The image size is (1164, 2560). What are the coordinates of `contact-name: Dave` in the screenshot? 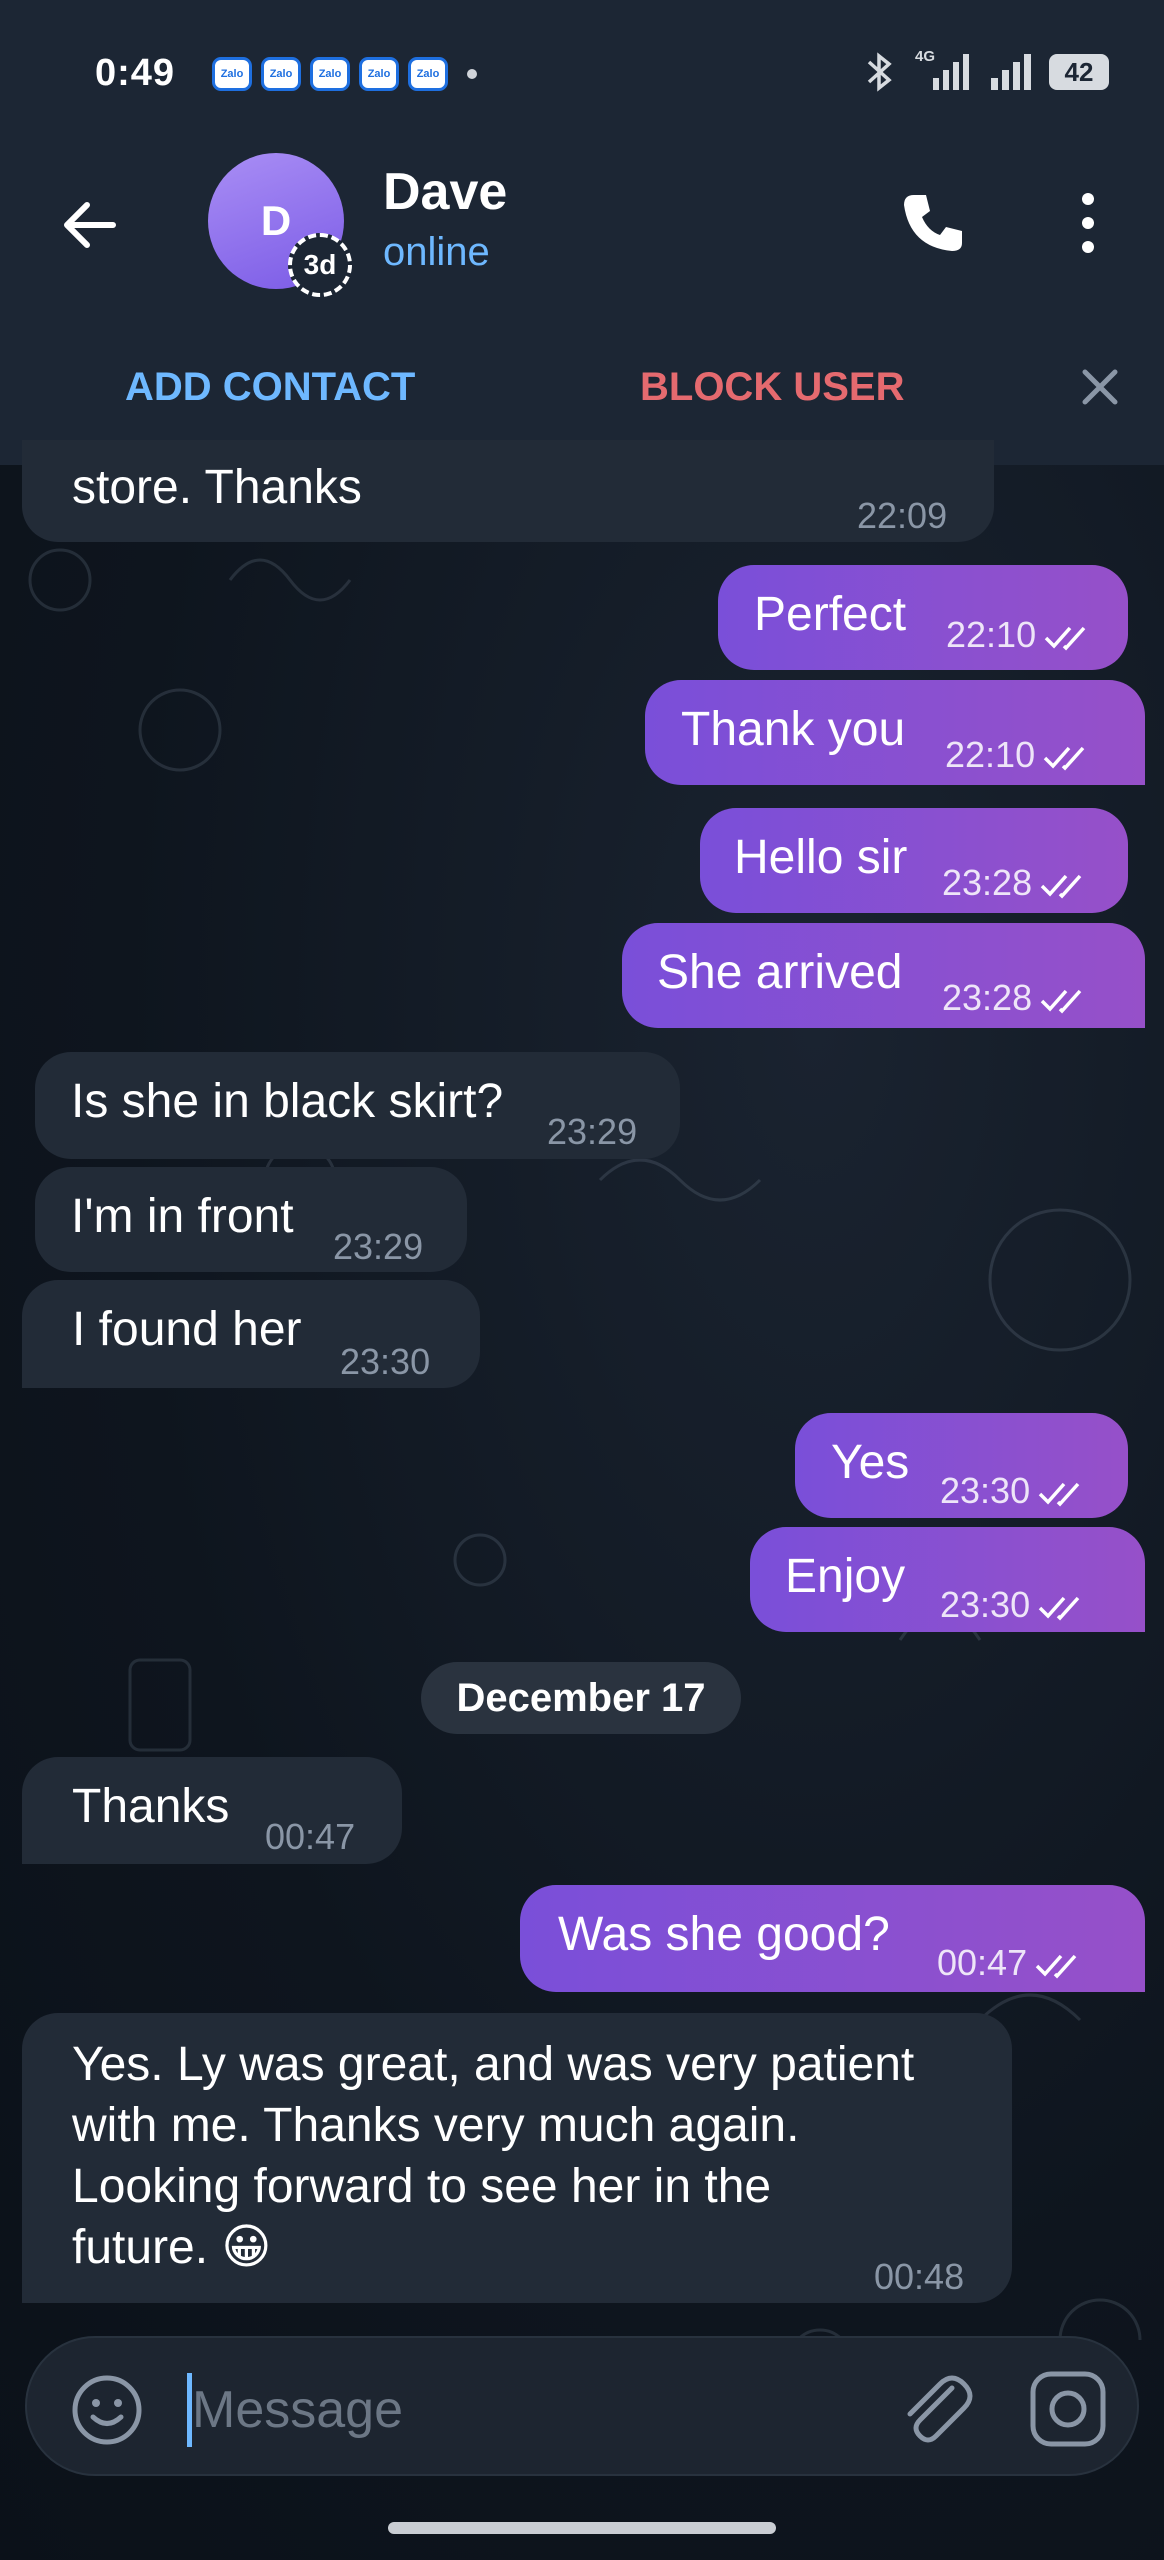 It's located at (445, 192).